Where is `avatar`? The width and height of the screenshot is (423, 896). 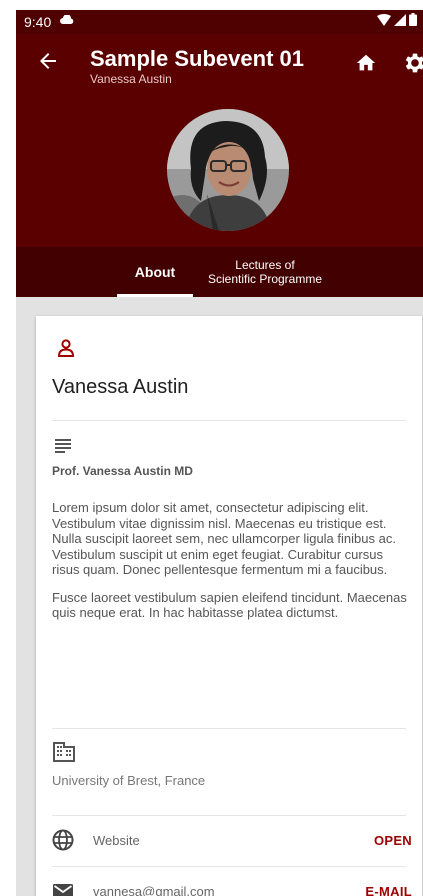
avatar is located at coordinates (228, 170).